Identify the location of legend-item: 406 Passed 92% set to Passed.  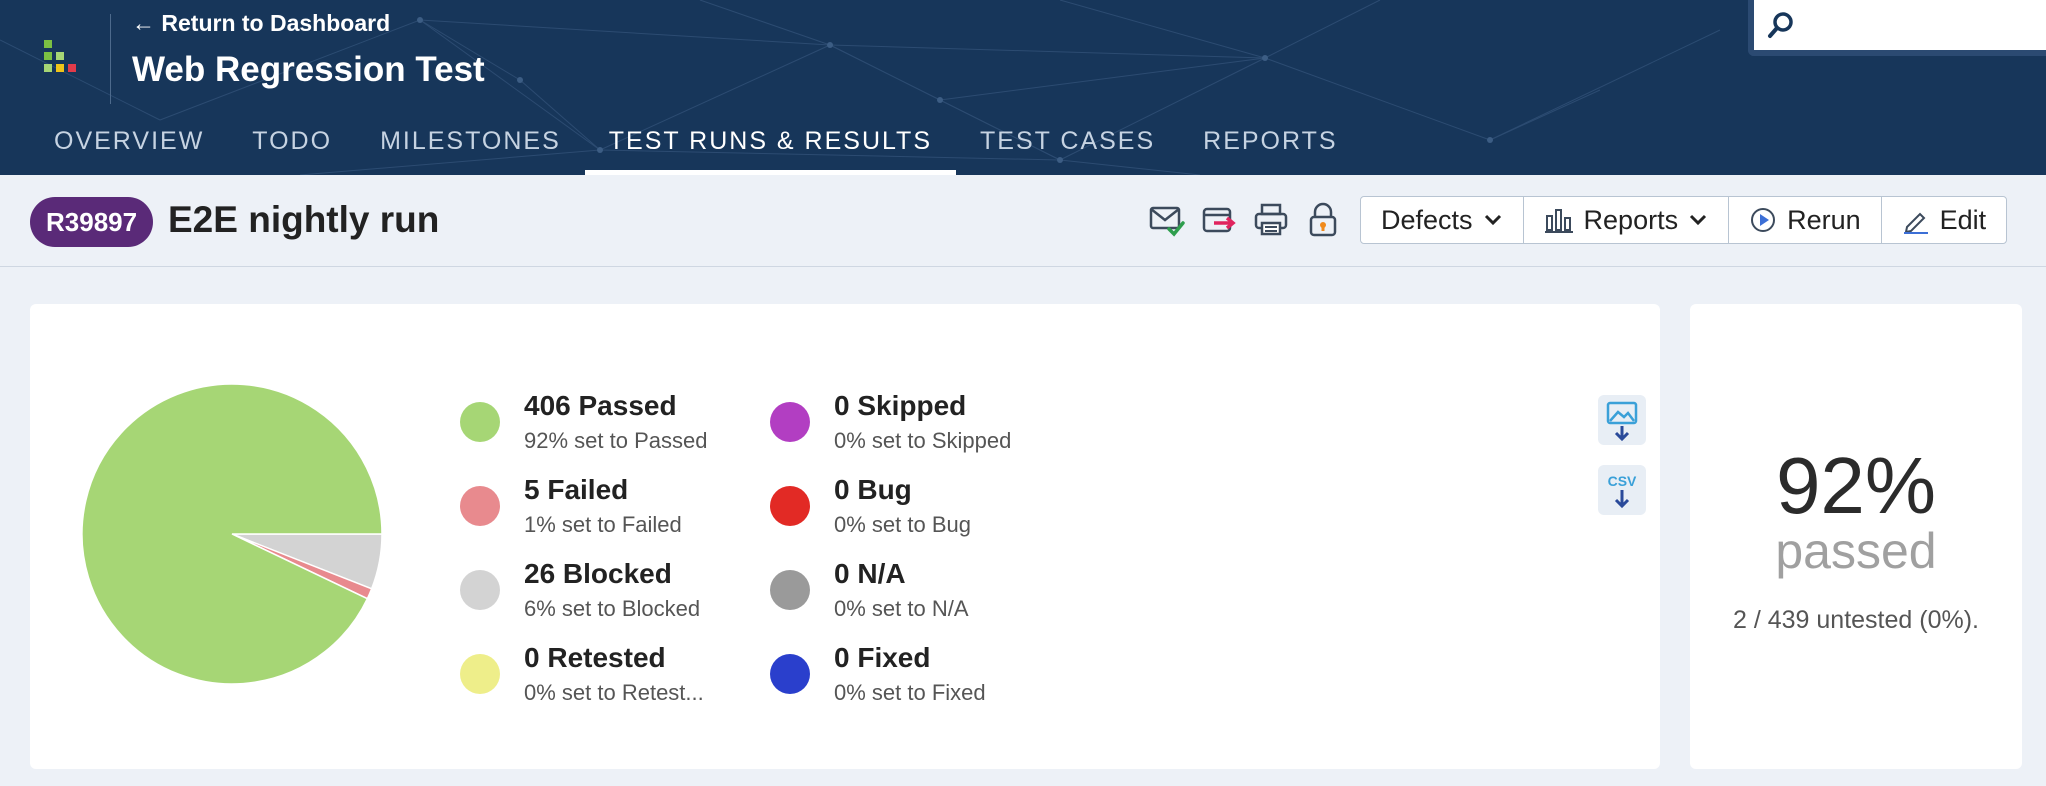
(610, 426).